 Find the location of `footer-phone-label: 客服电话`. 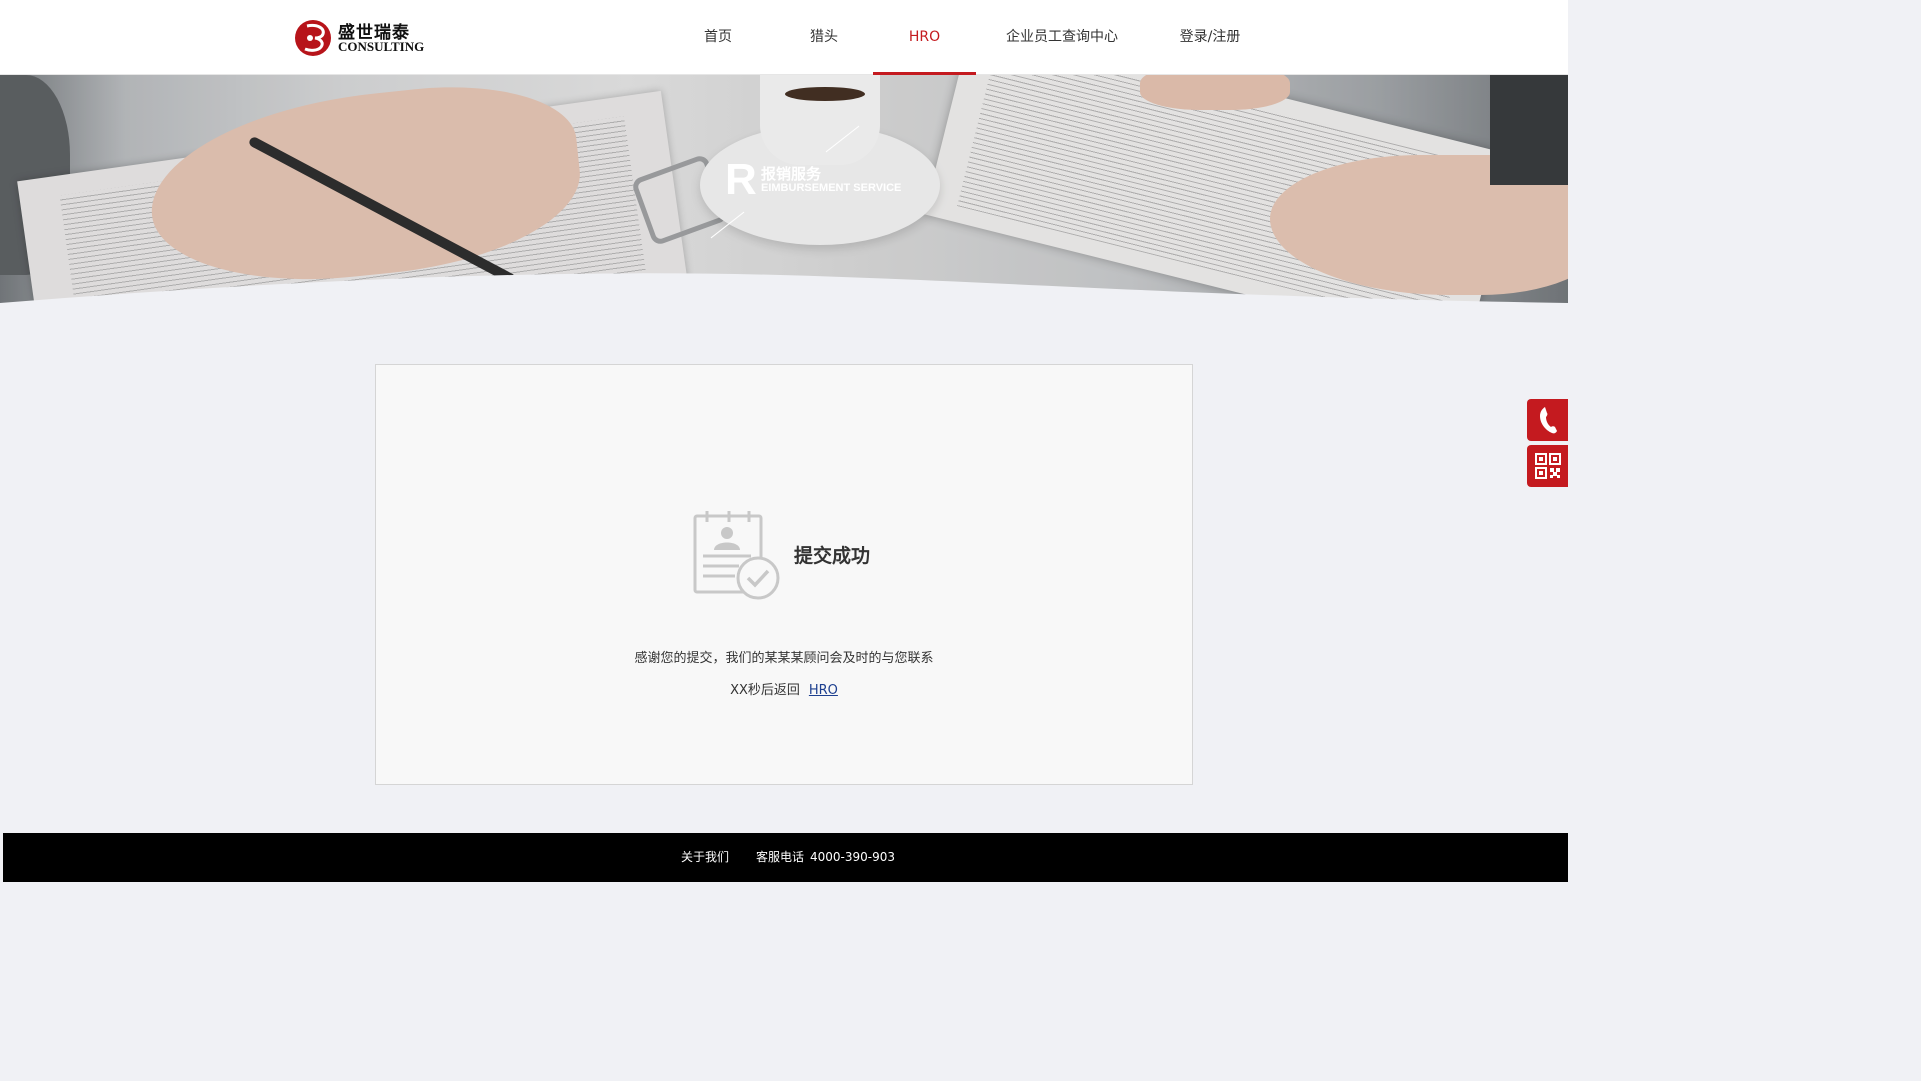

footer-phone-label: 客服电话 is located at coordinates (780, 857).